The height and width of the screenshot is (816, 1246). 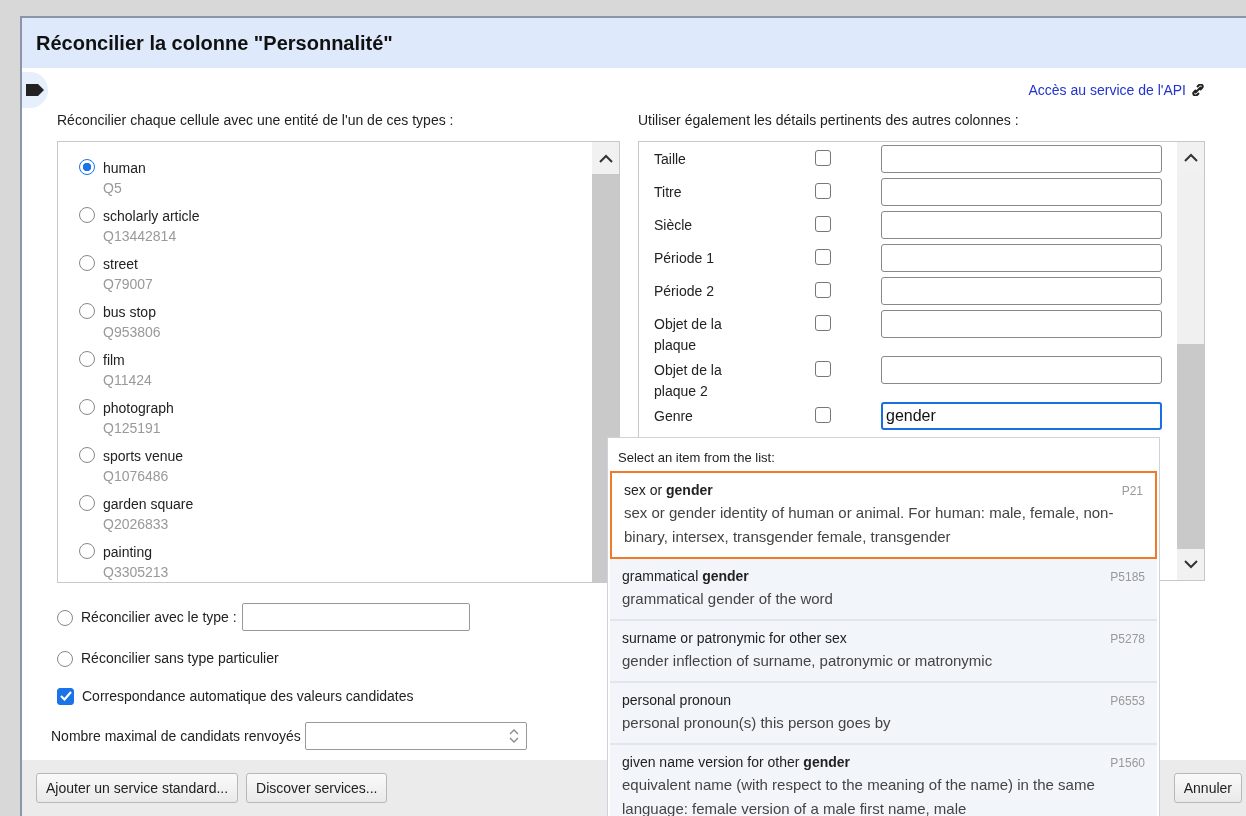 What do you see at coordinates (688, 381) in the screenshot?
I see `column-name: Objet de la plaque 2` at bounding box center [688, 381].